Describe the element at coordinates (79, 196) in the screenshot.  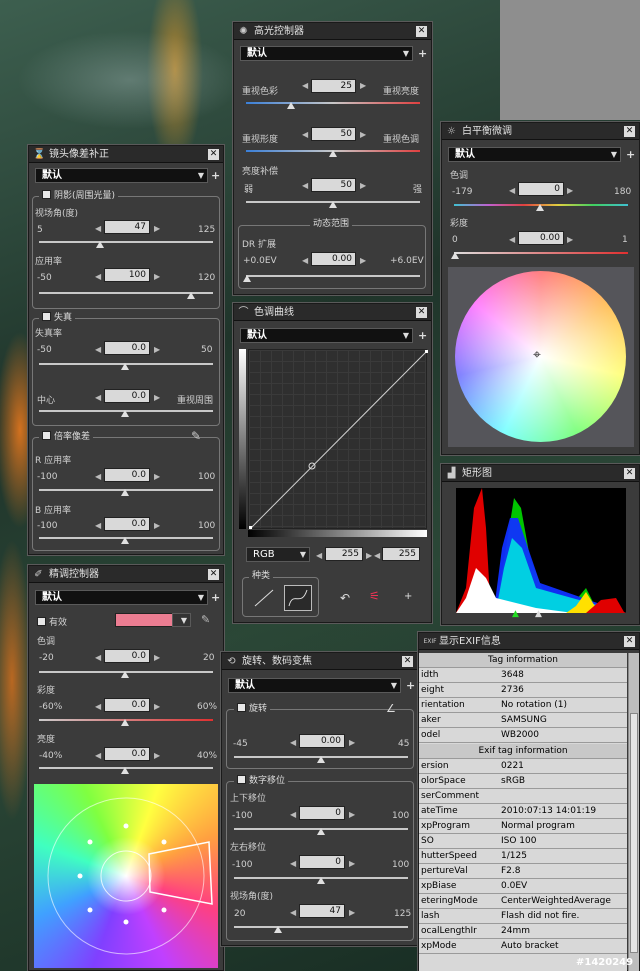
I see `vignette-checkbox: 阴影(周围光量)` at that location.